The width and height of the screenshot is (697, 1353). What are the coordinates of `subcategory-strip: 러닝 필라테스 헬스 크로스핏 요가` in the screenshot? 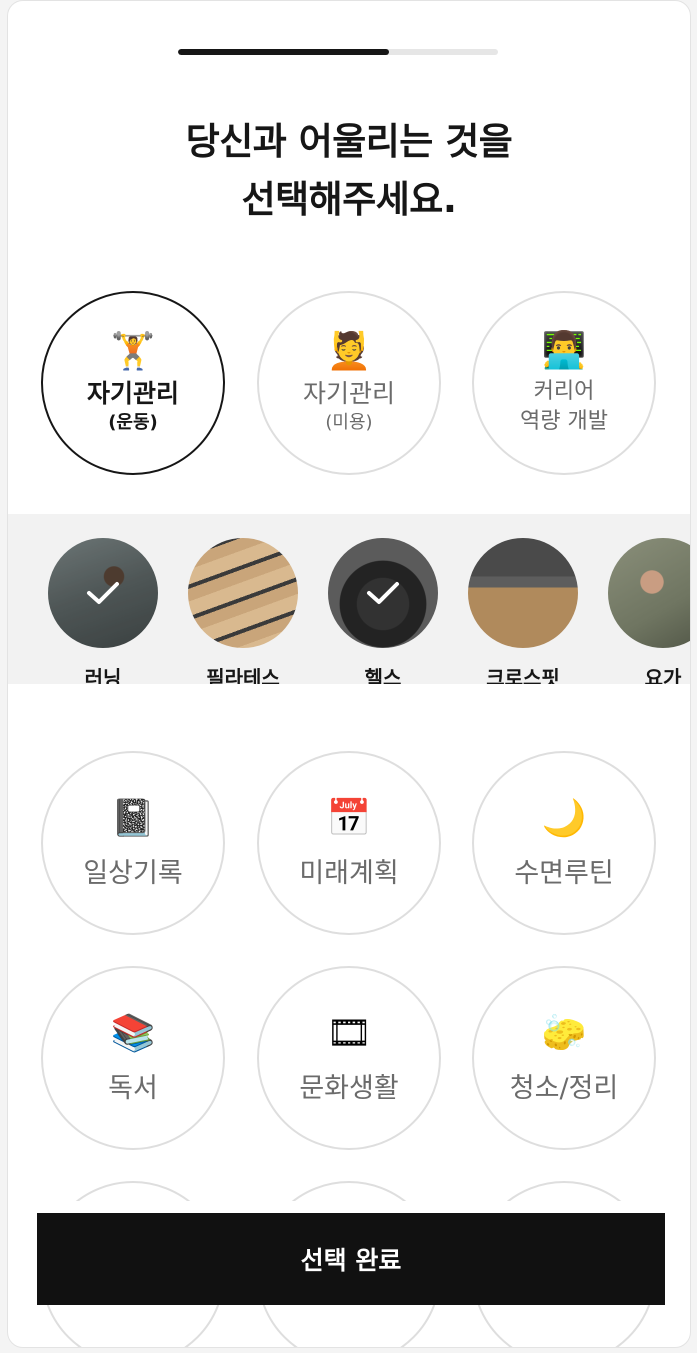 It's located at (349, 599).